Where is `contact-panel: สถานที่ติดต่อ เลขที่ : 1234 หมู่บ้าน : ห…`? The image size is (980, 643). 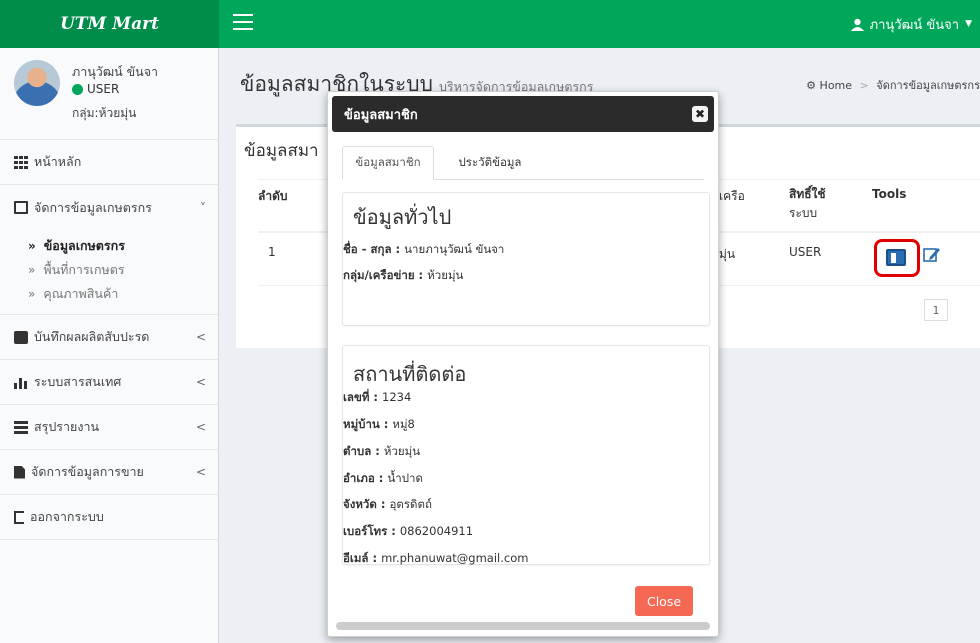 contact-panel: สถานที่ติดต่อ เลขที่ : 1234 หมู่บ้าน : ห… is located at coordinates (526, 455).